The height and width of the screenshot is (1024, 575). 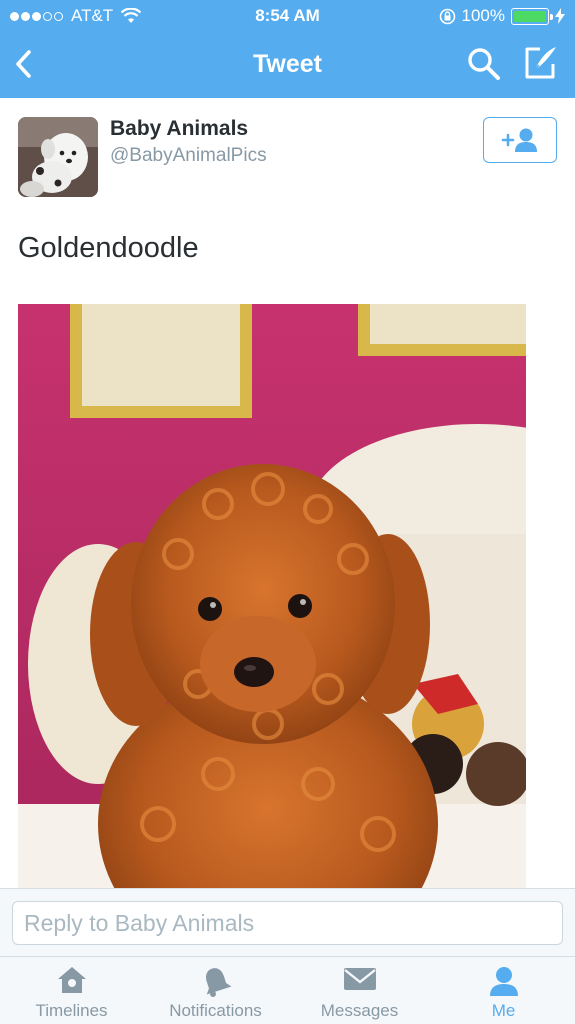 I want to click on status-bar: AT&T 8:54 AM 100%, so click(x=287, y=16).